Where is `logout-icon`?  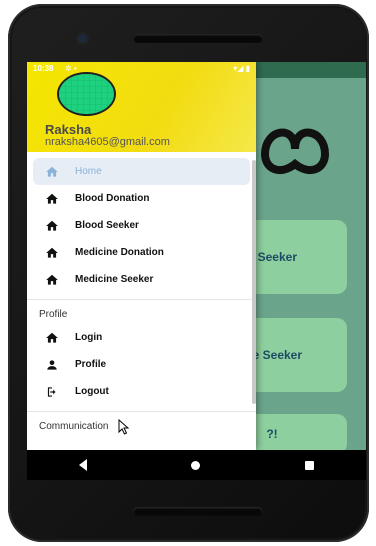
logout-icon is located at coordinates (52, 392).